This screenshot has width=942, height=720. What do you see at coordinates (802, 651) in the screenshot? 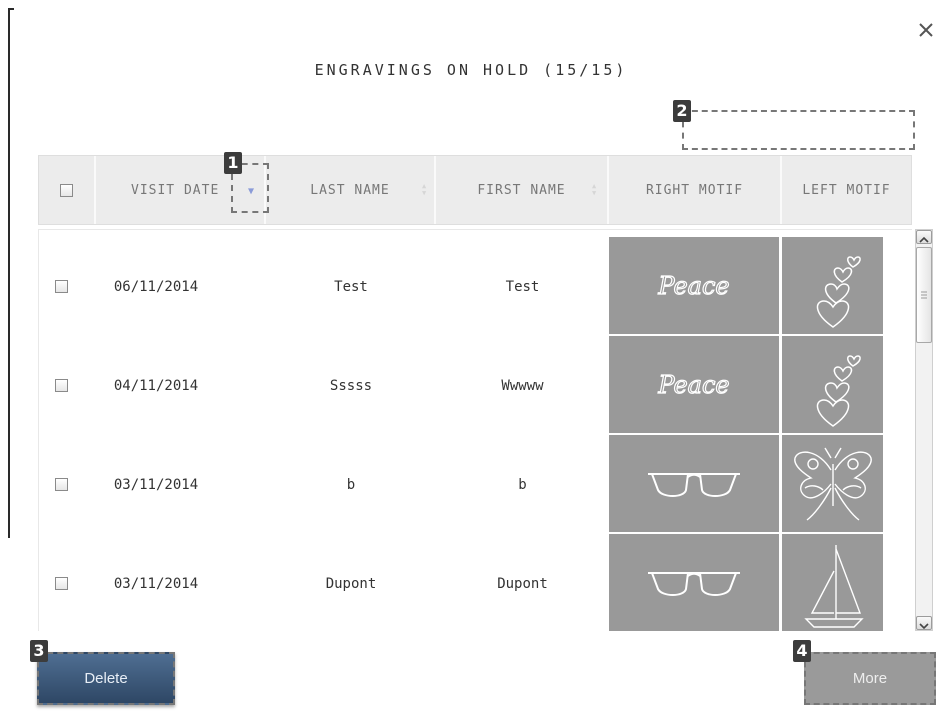
I see `callout-badge-4: 4` at bounding box center [802, 651].